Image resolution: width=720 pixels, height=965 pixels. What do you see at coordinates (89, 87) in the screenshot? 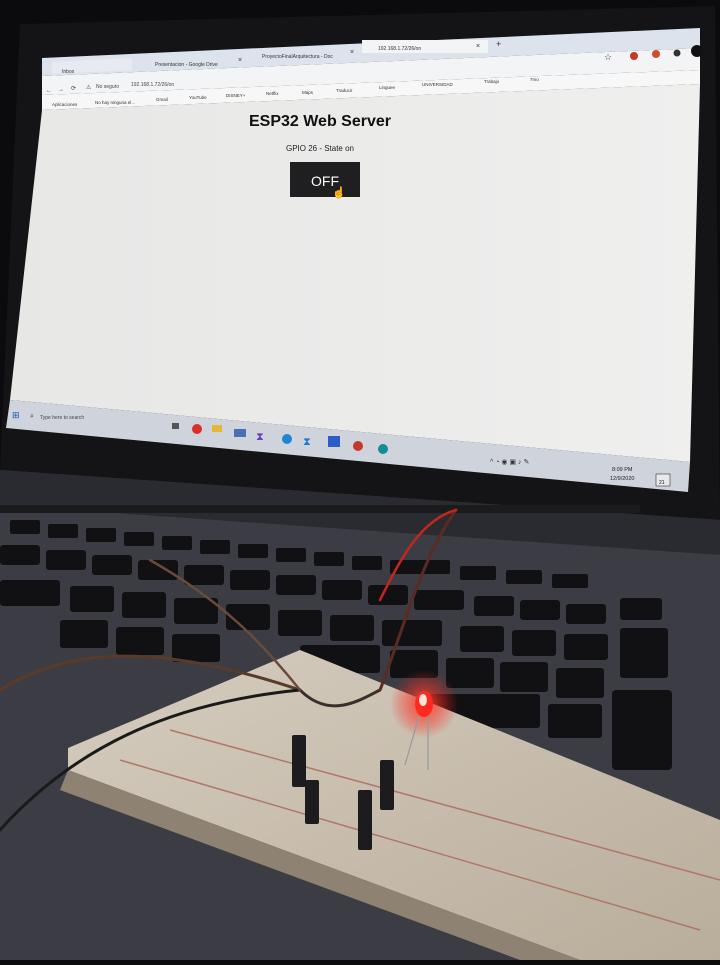
I see `warning-icon: ⚠` at bounding box center [89, 87].